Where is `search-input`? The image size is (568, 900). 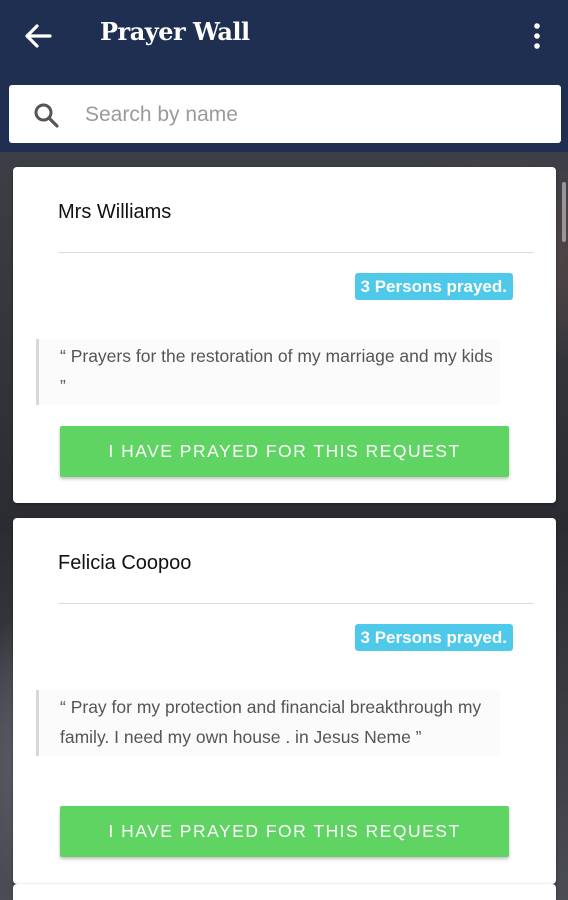
search-input is located at coordinates (315, 115).